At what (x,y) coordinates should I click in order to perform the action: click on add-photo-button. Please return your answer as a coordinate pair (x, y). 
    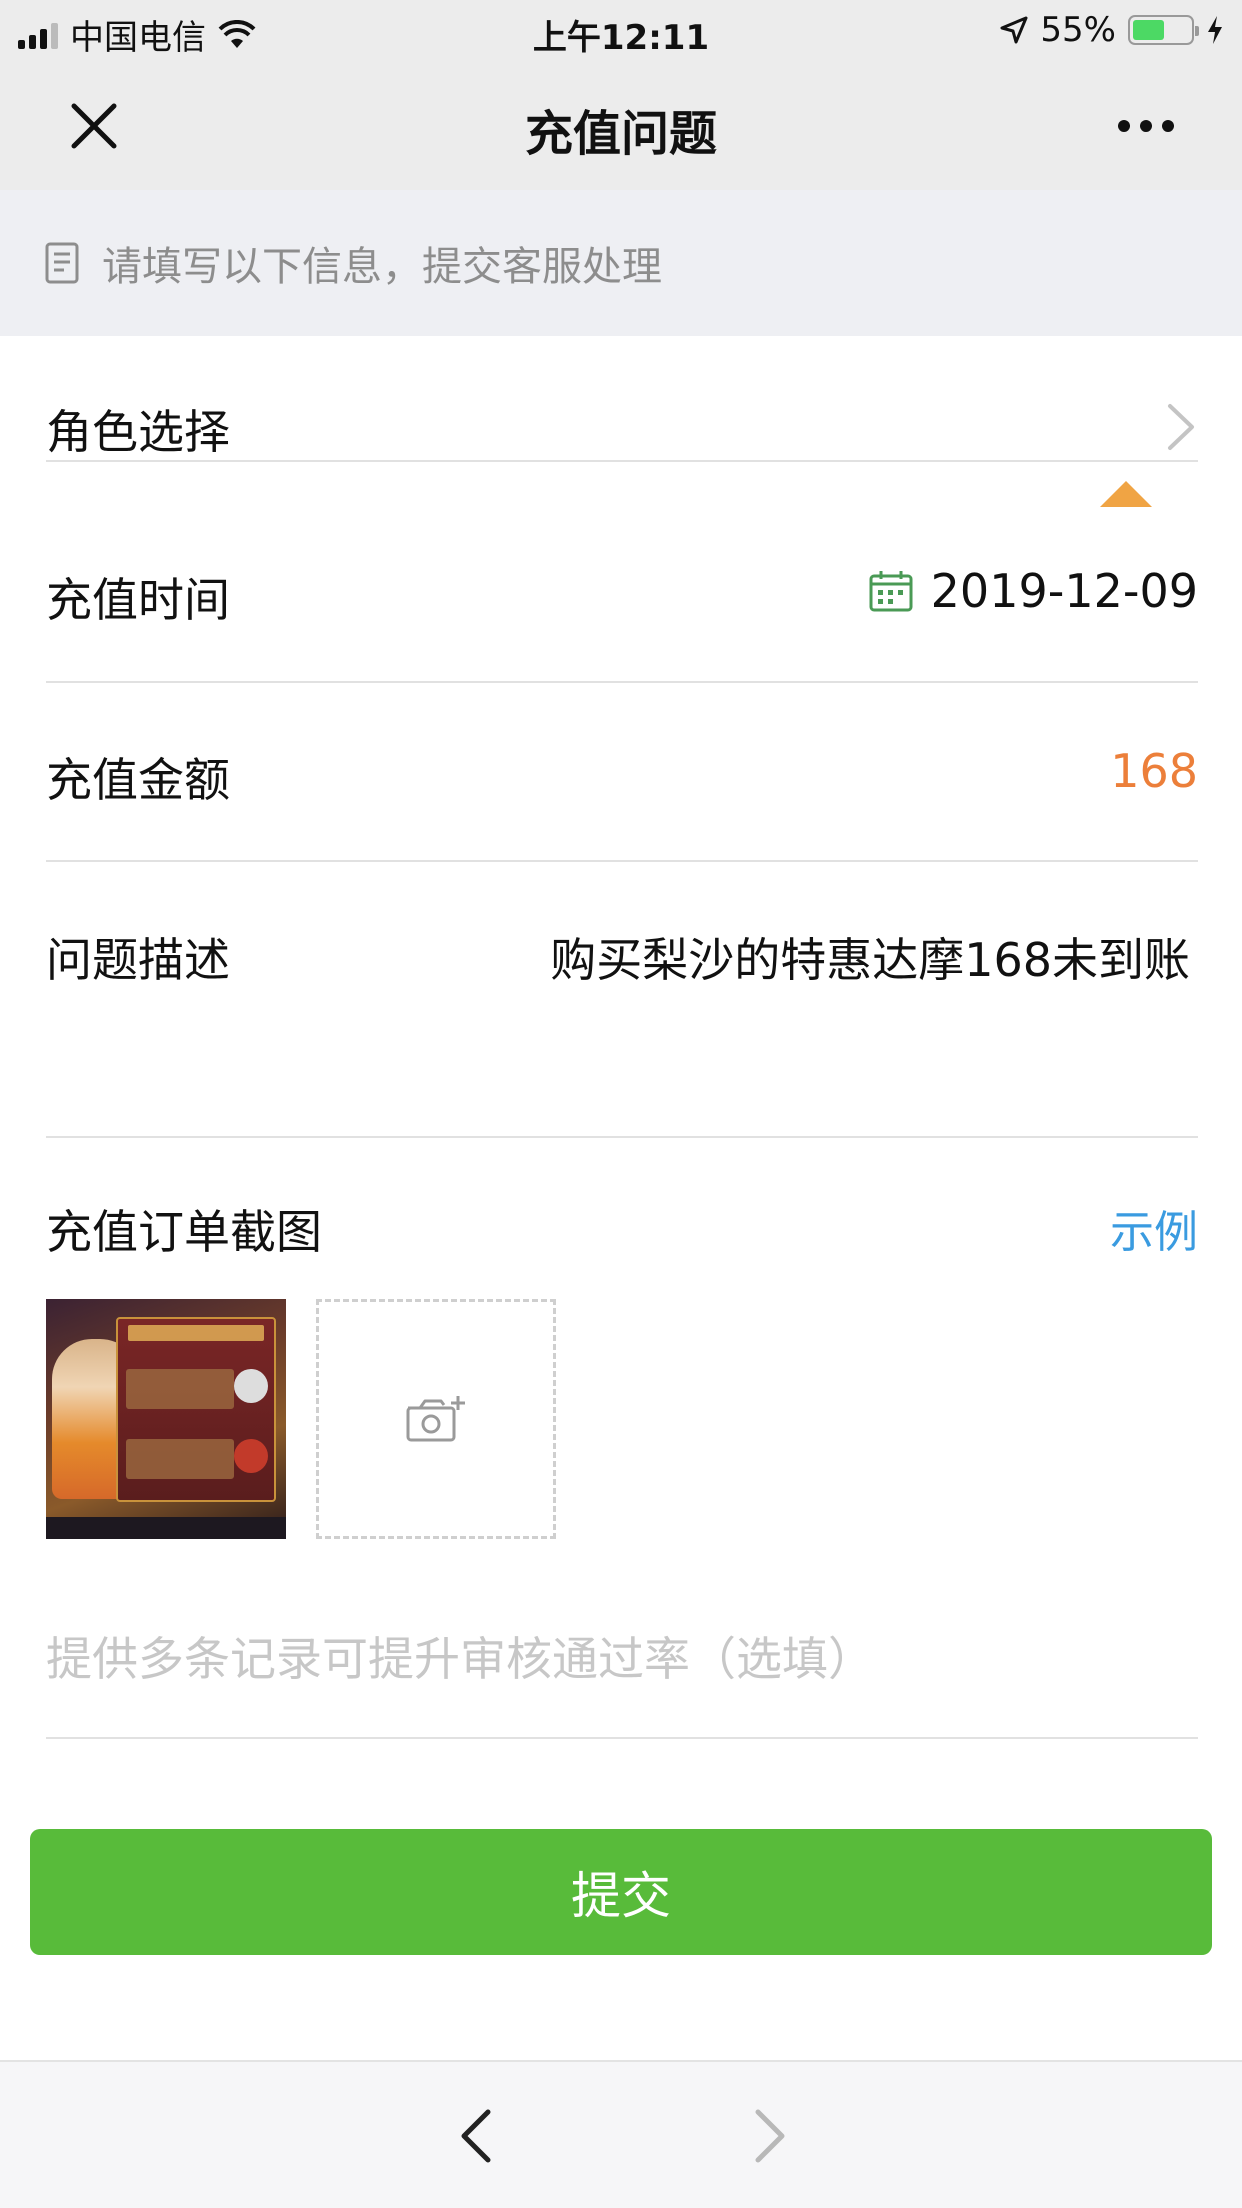
    Looking at the image, I should click on (436, 1419).